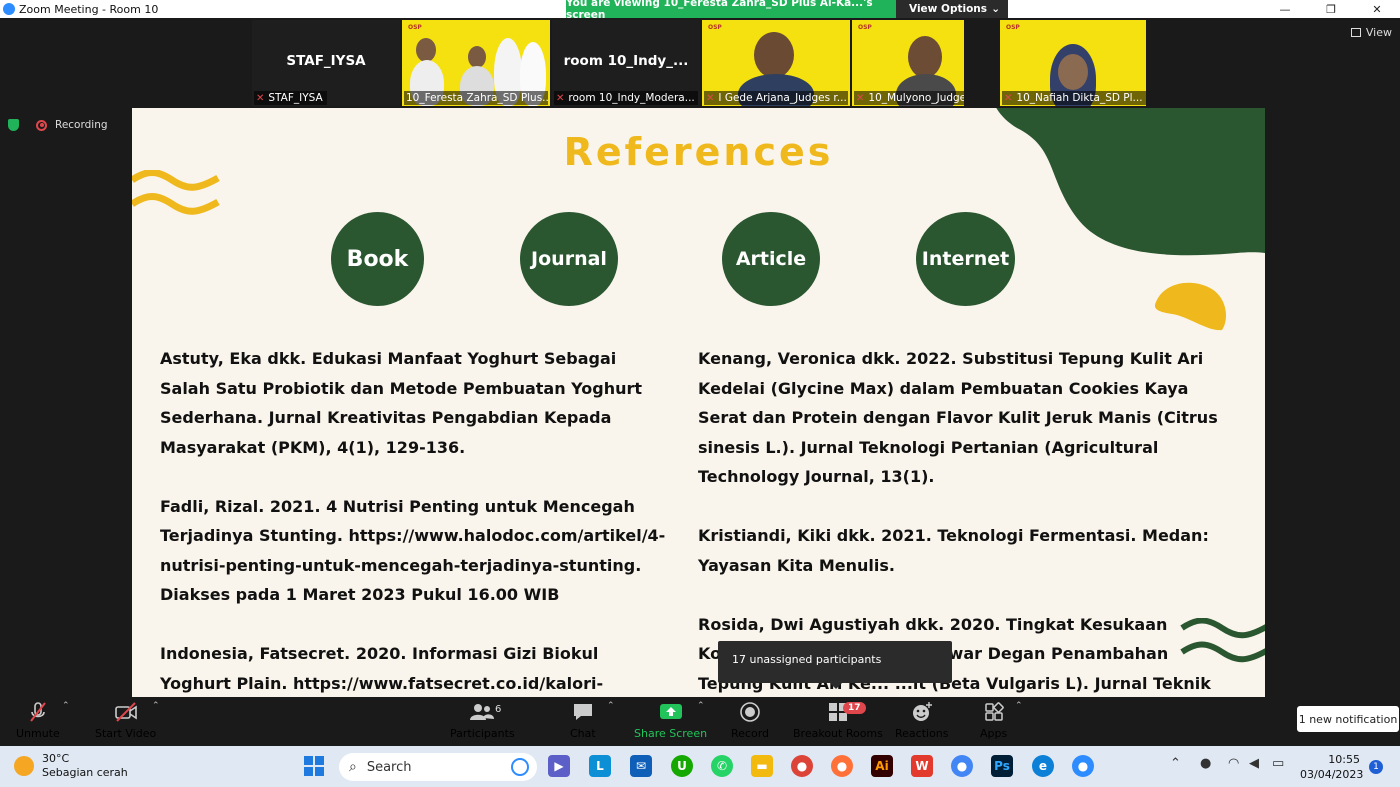 The width and height of the screenshot is (1400, 787). What do you see at coordinates (882, 766) in the screenshot?
I see `illustrator-icon: Ai` at bounding box center [882, 766].